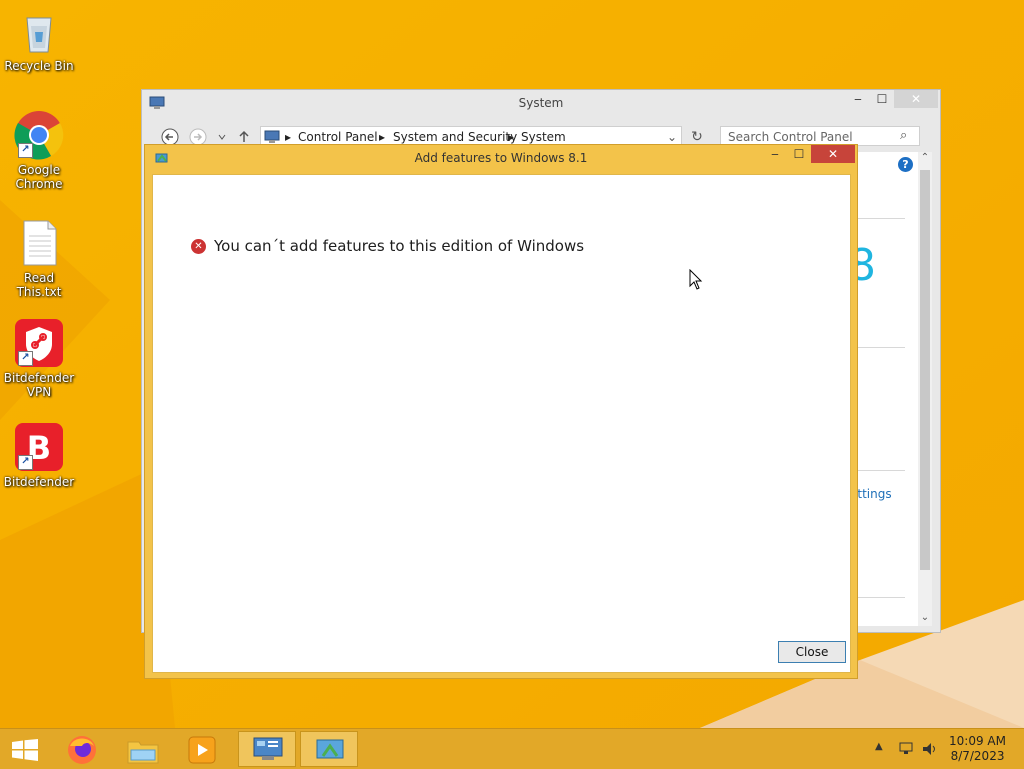 Image resolution: width=1024 pixels, height=769 pixels. Describe the element at coordinates (906, 749) in the screenshot. I see `network-icon` at that location.